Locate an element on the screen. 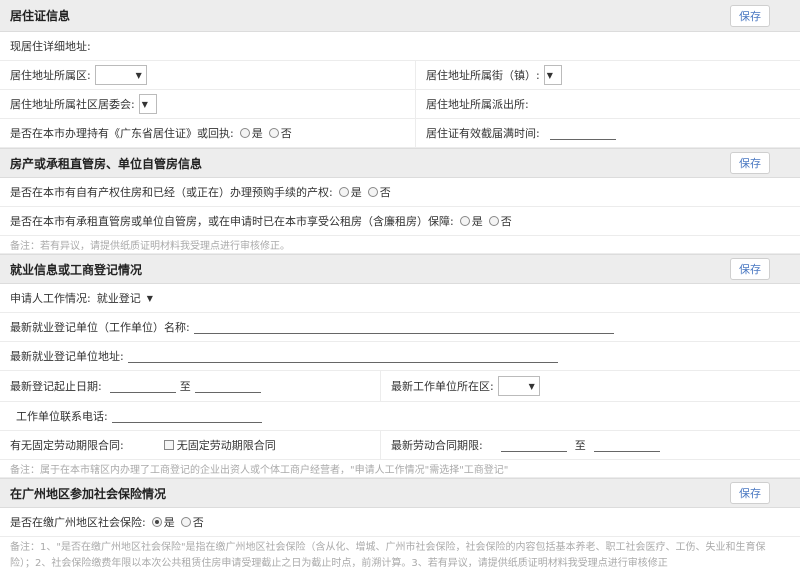 This screenshot has height=578, width=800. section-title: 在广州地区参加社会保险情况 is located at coordinates (88, 493).